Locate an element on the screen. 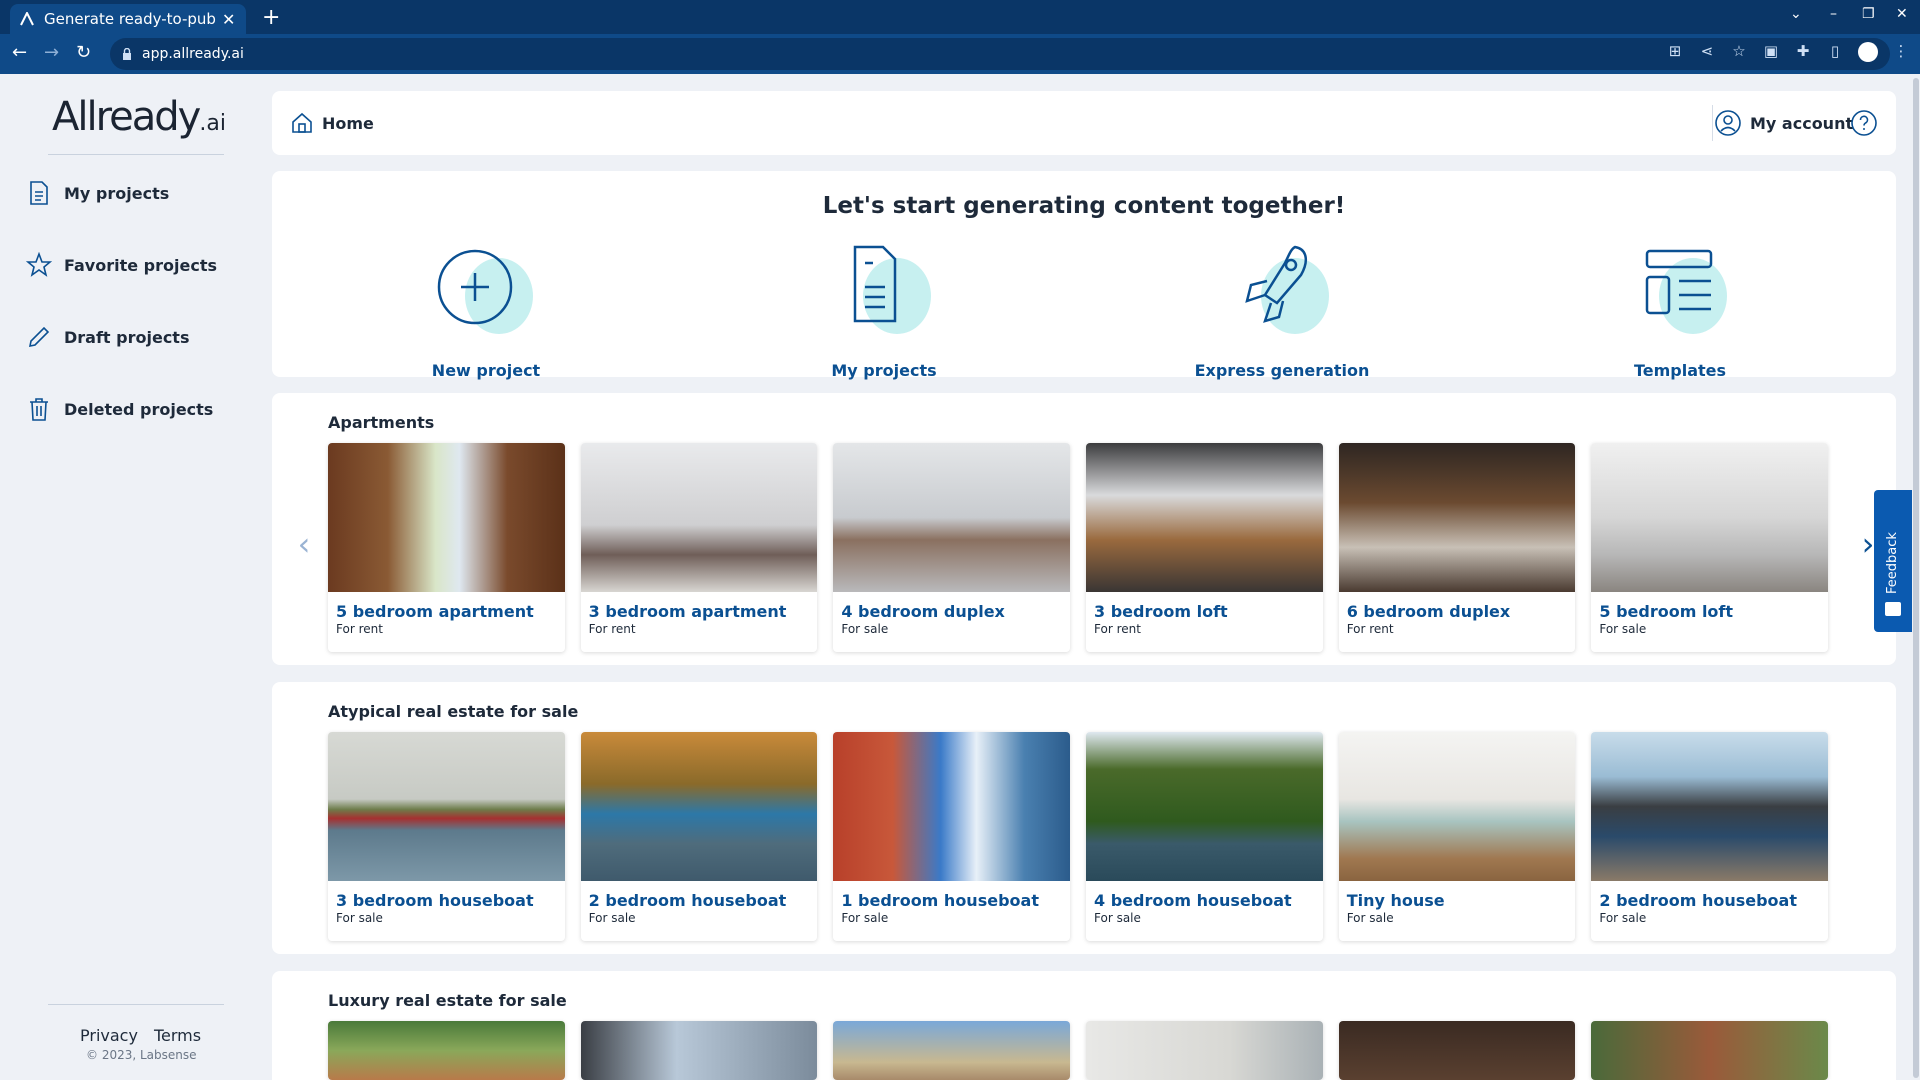  extension-green-icon: ▣ is located at coordinates (1771, 51).